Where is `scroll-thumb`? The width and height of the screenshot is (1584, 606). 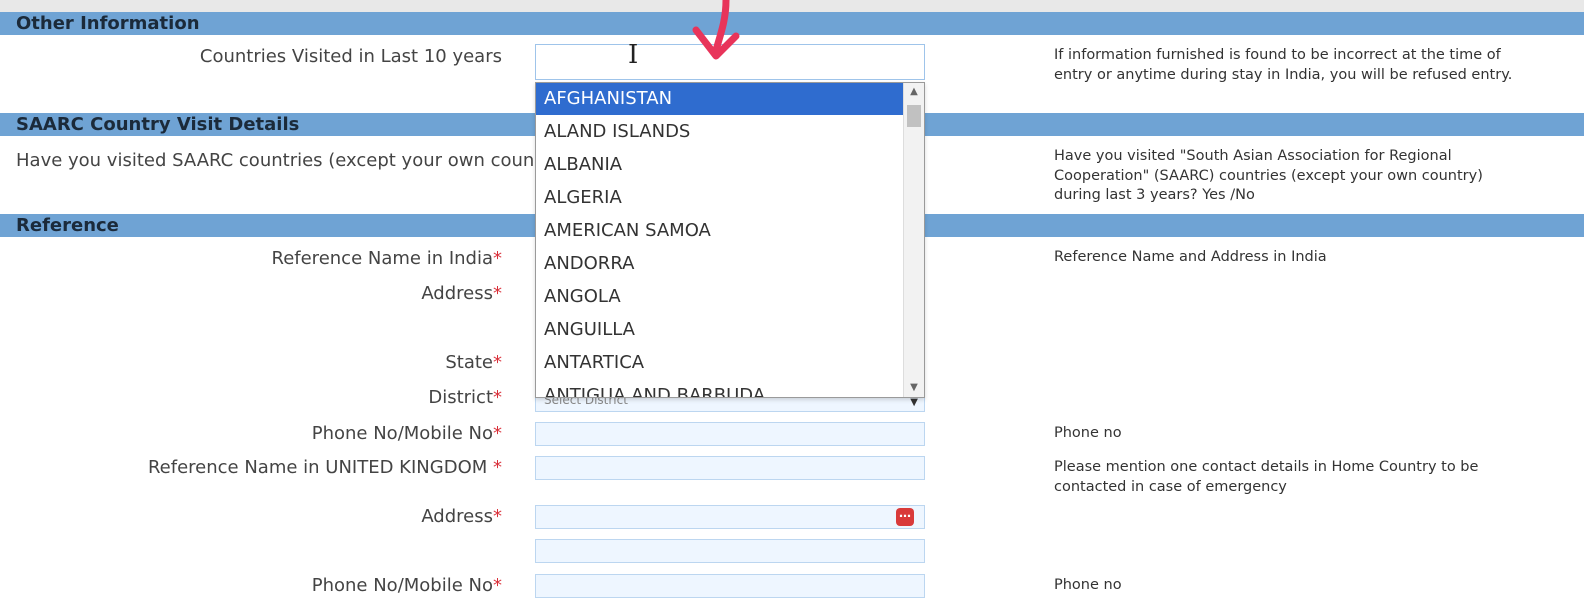
scroll-thumb is located at coordinates (914, 116).